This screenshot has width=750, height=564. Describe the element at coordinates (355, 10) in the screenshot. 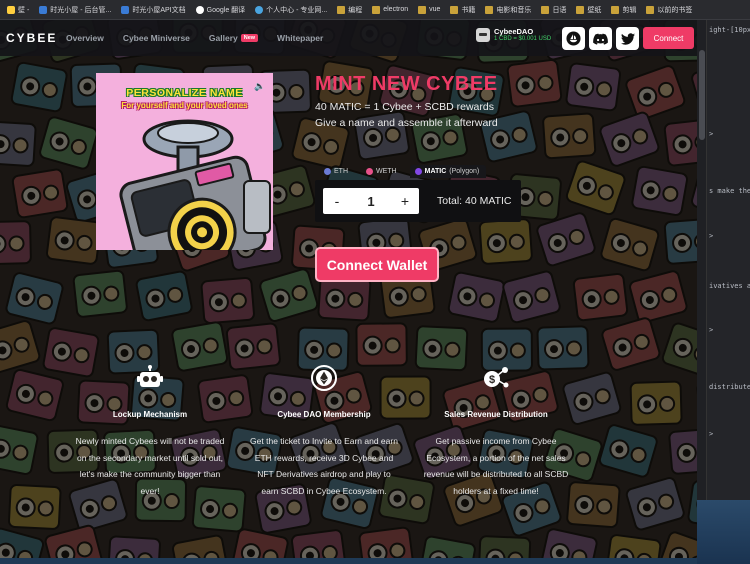

I see `bookmark-label: 编程` at that location.